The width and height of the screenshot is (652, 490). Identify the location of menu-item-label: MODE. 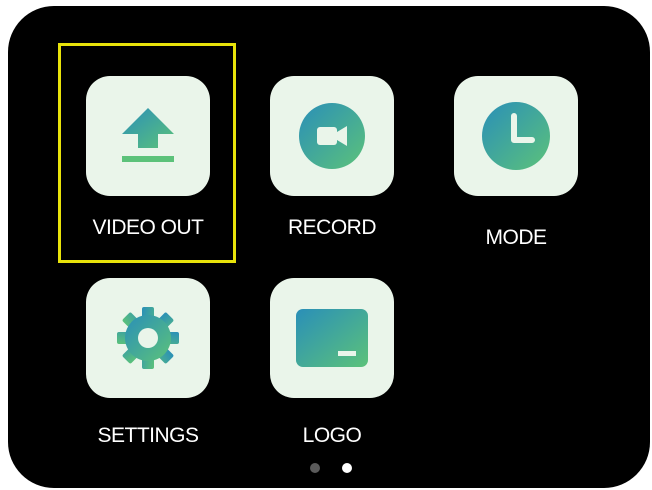
(516, 237).